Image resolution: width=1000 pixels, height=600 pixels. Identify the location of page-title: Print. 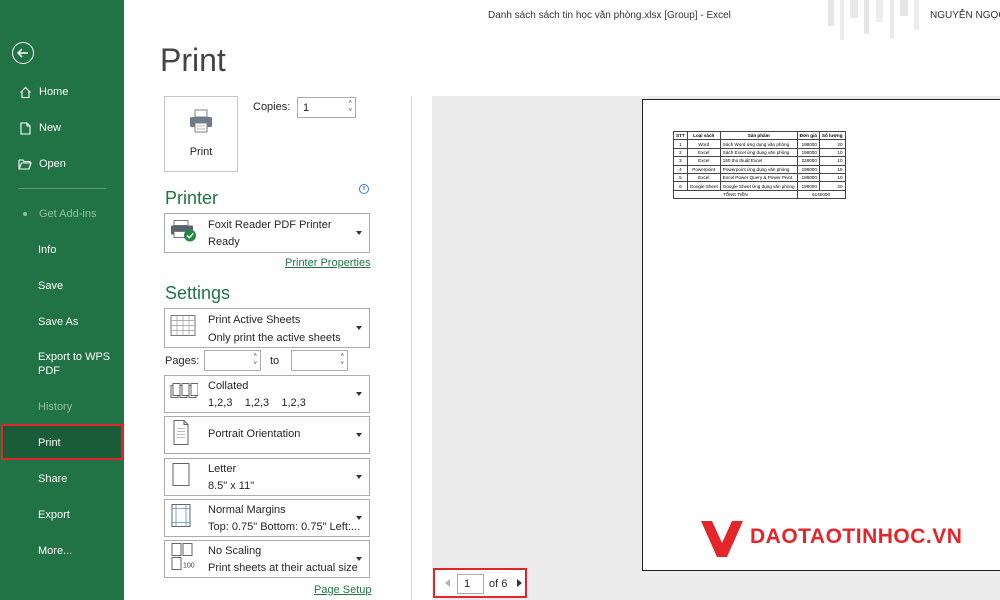
(193, 60).